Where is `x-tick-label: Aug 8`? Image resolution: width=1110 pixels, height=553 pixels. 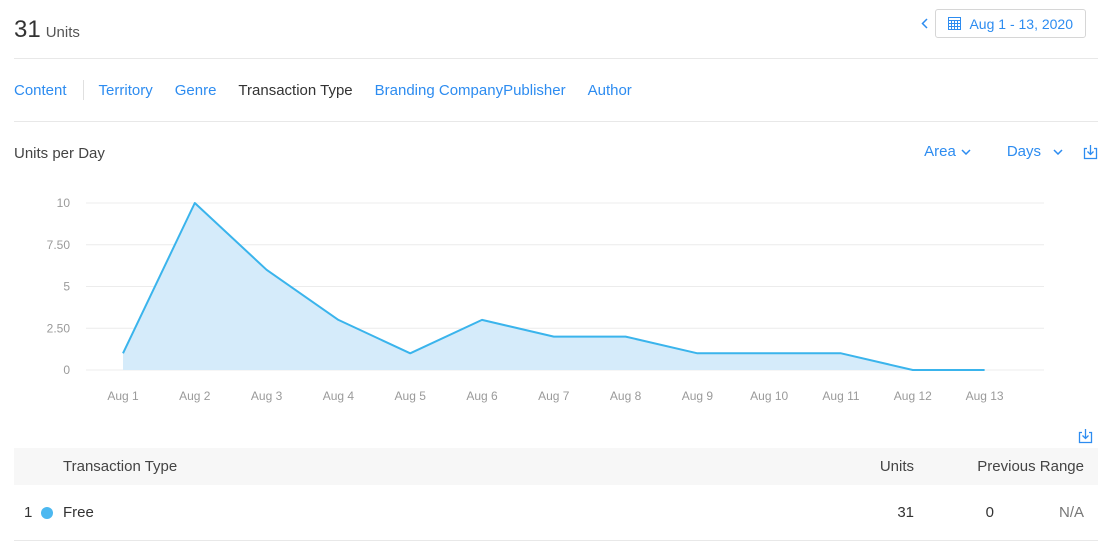 x-tick-label: Aug 8 is located at coordinates (626, 396).